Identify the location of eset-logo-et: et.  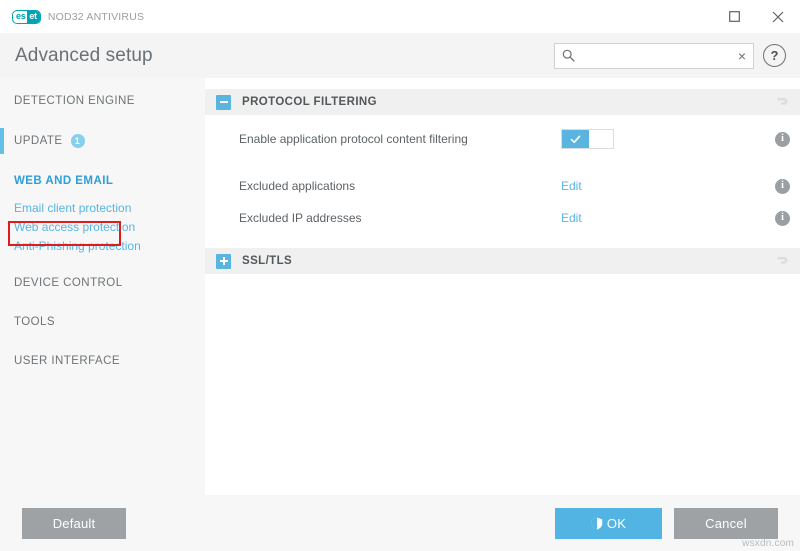
(33, 16).